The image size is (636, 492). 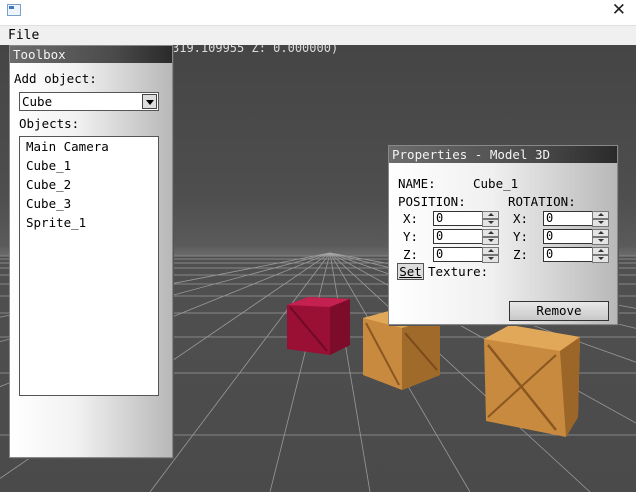 What do you see at coordinates (49, 123) in the screenshot?
I see `objects-label: Objects:` at bounding box center [49, 123].